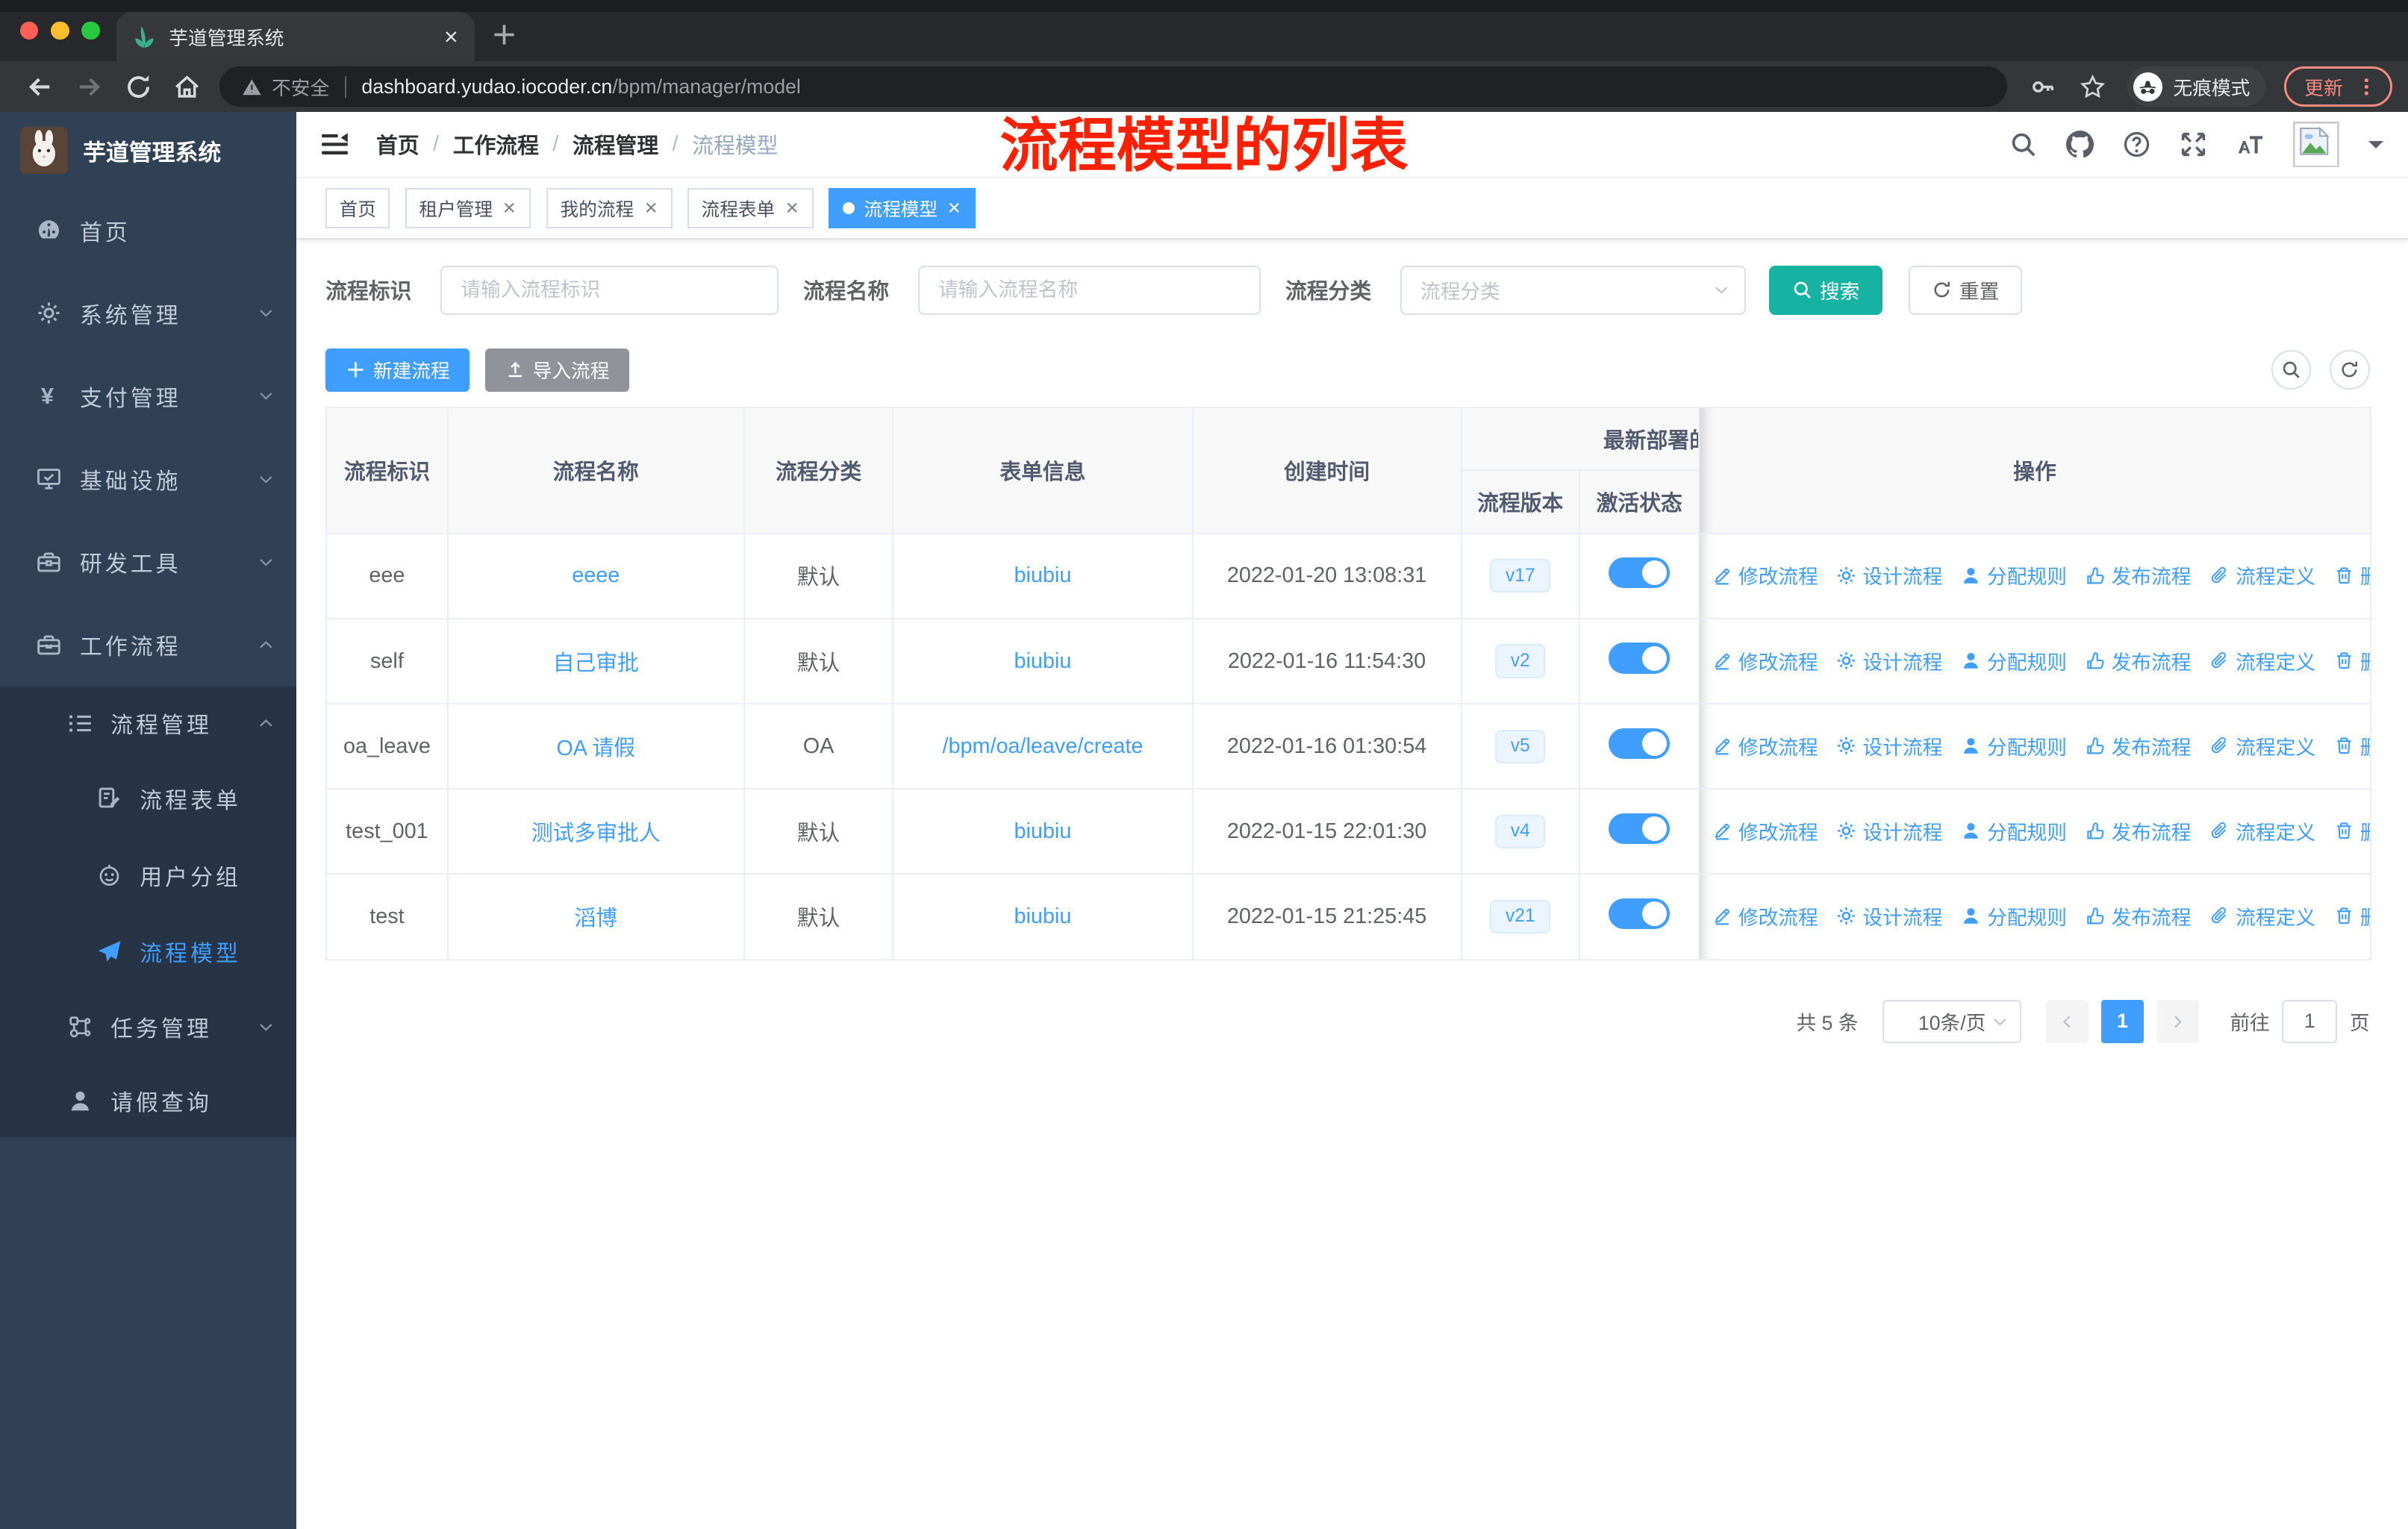  What do you see at coordinates (902, 208) in the screenshot?
I see `page-tag-4: 流程模型` at bounding box center [902, 208].